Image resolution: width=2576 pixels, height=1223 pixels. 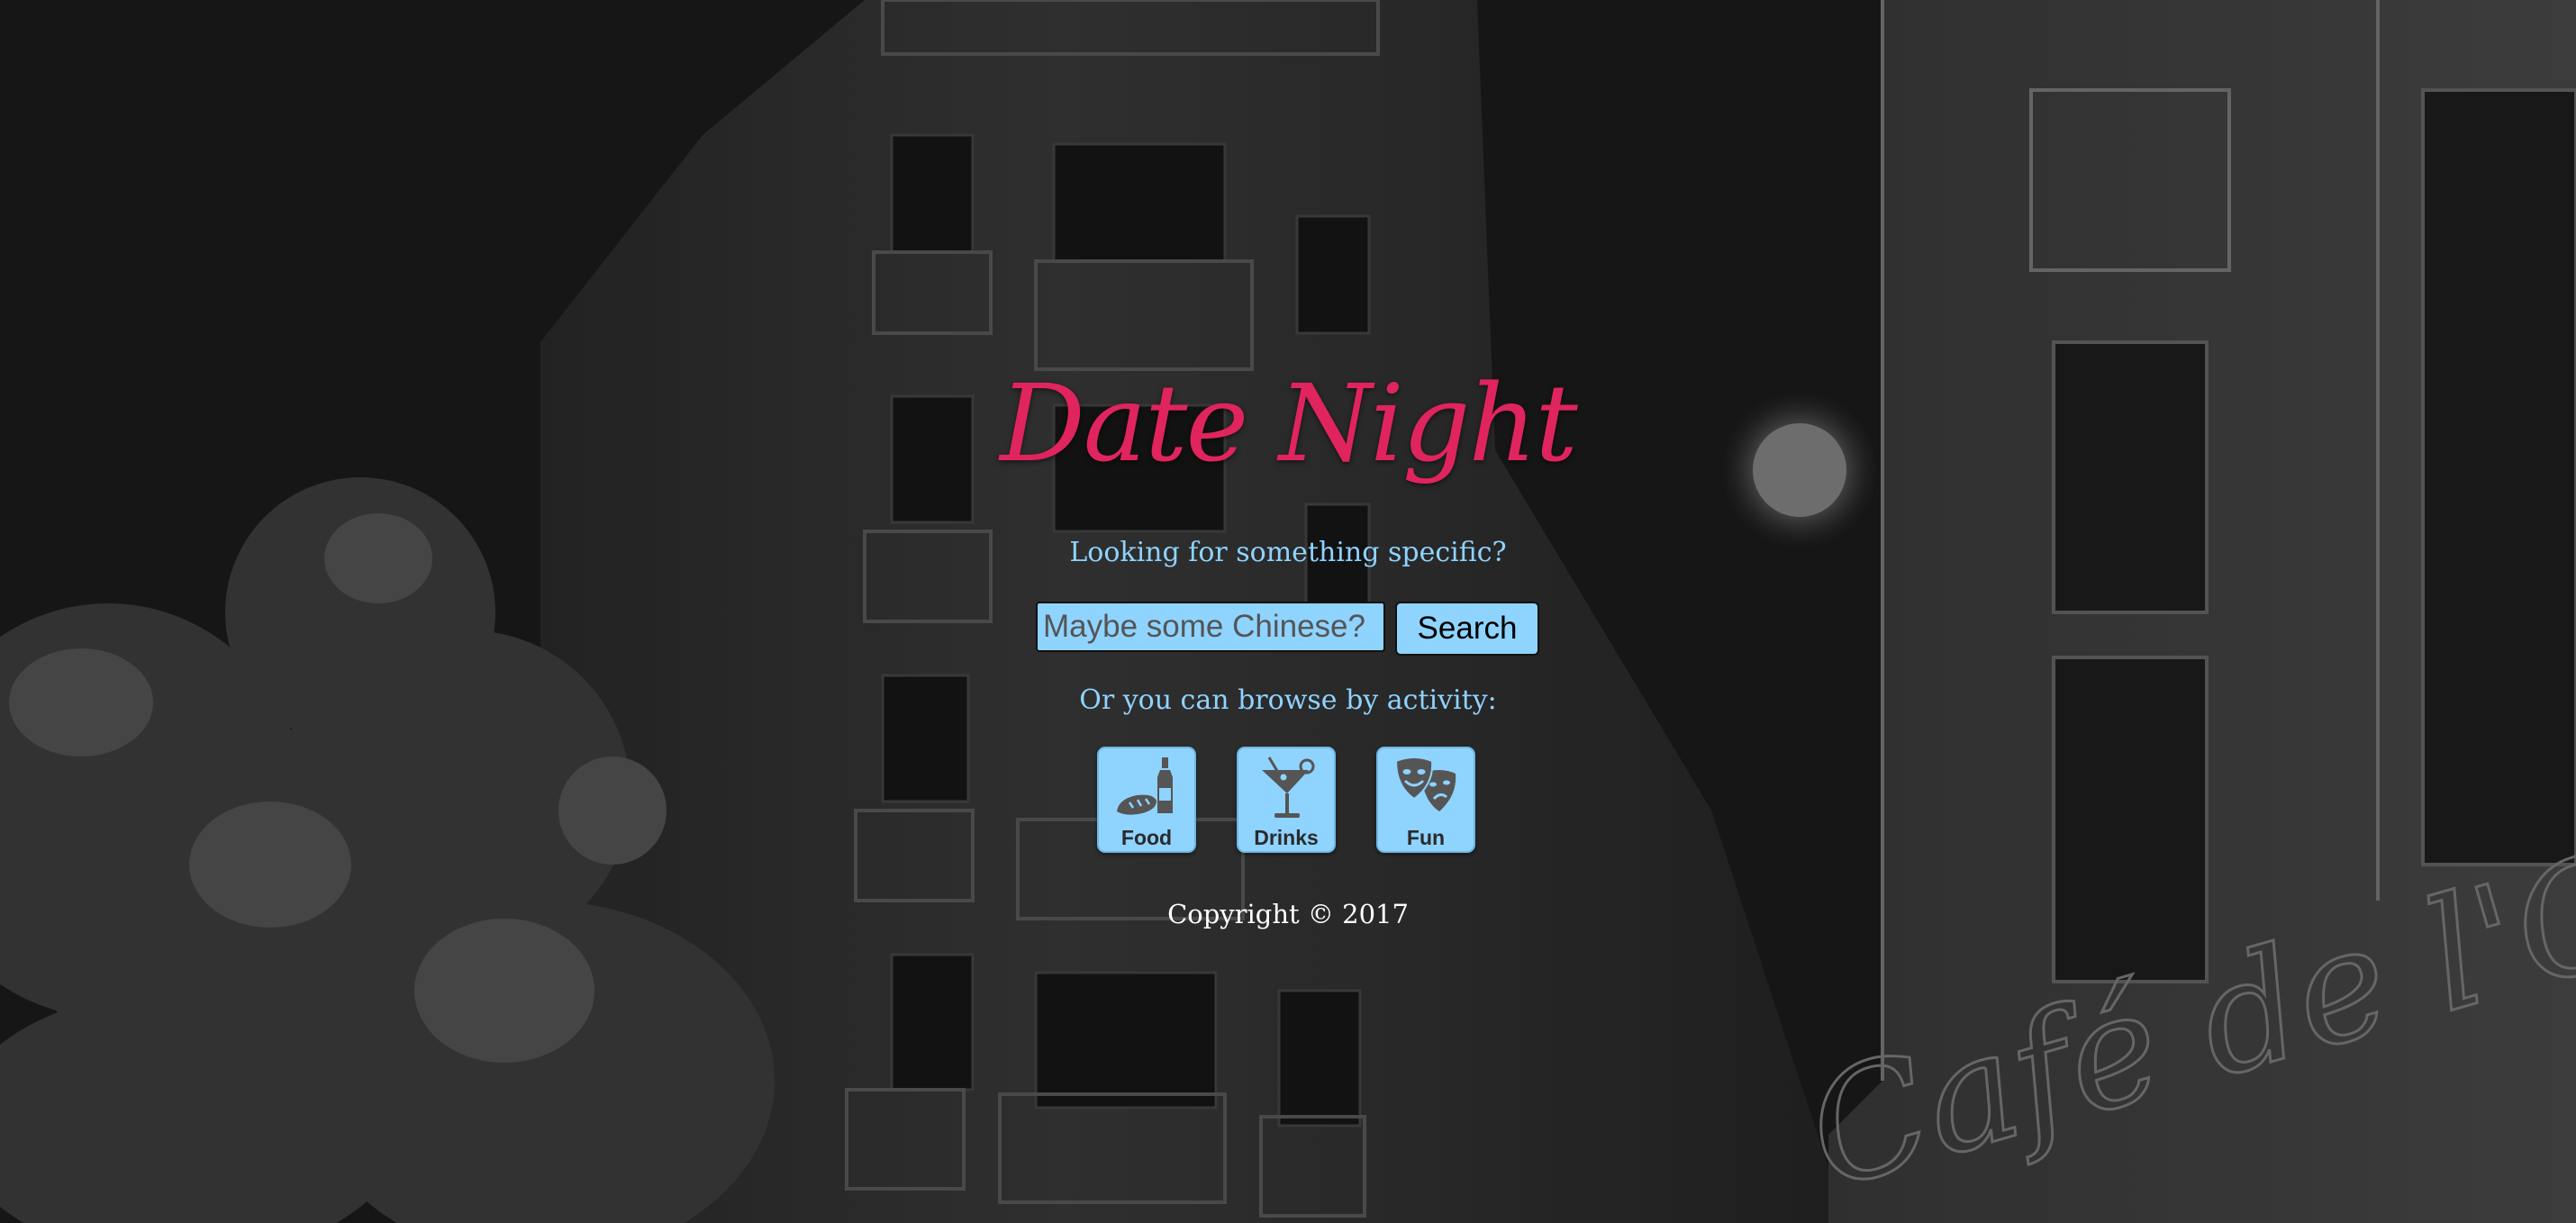 I want to click on cocktail-icon, so click(x=1288, y=787).